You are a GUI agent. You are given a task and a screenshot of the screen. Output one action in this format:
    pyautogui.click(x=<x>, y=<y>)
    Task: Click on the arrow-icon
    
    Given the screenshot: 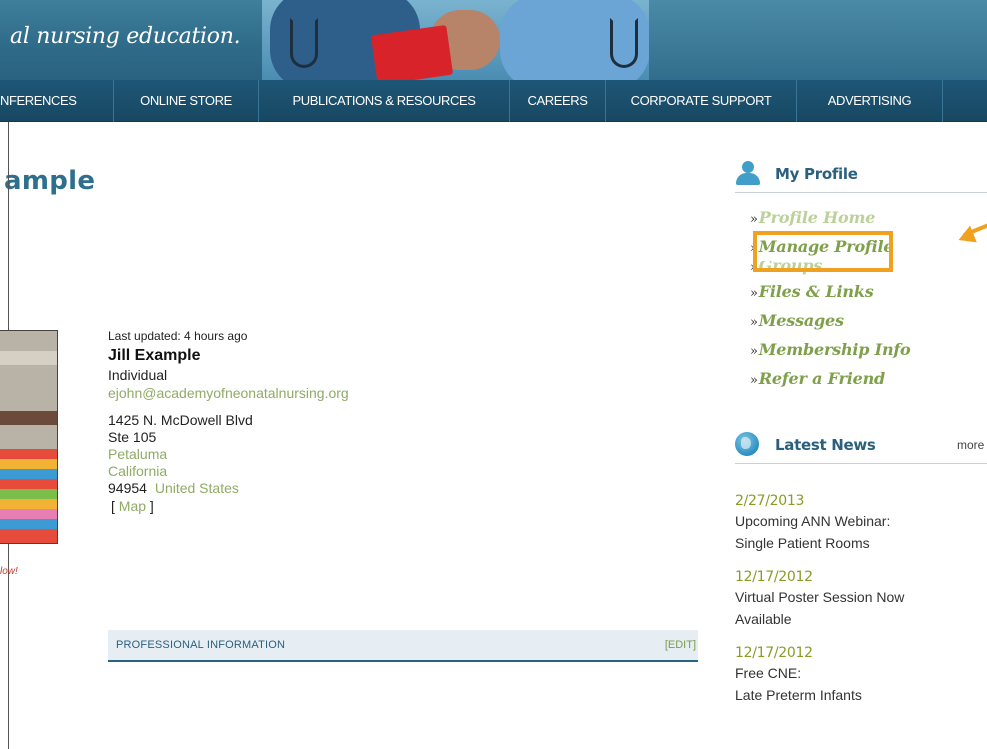 What is the action you would take?
    pyautogui.click(x=971, y=235)
    